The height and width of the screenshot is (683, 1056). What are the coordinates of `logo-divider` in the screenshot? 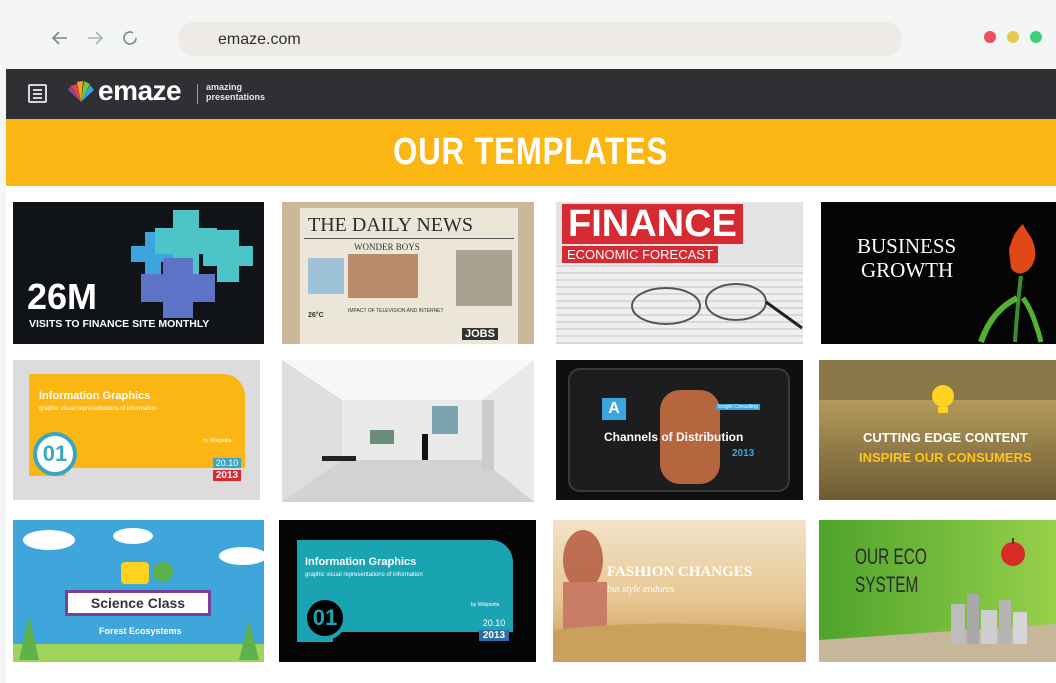 It's located at (197, 94).